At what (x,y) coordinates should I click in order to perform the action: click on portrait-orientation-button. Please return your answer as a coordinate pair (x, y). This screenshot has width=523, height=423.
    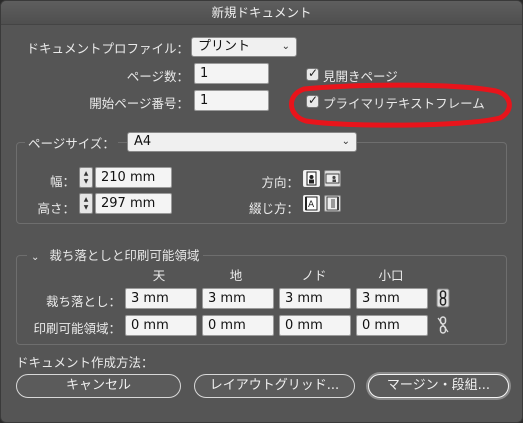
    Looking at the image, I should click on (311, 178).